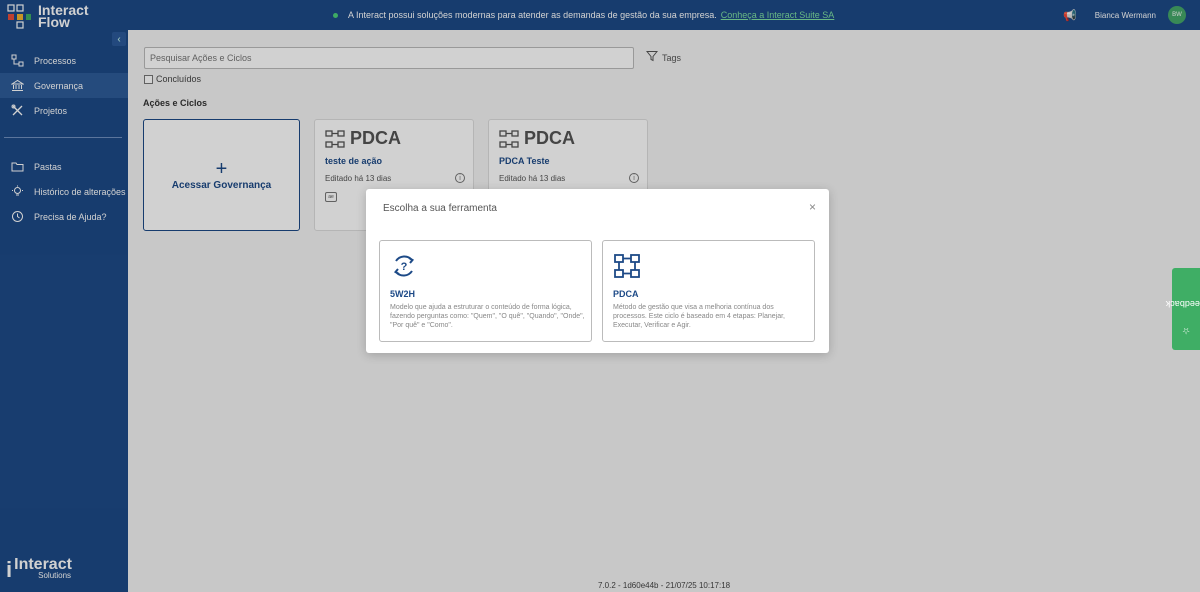  What do you see at coordinates (812, 207) in the screenshot?
I see `close-icon: ×` at bounding box center [812, 207].